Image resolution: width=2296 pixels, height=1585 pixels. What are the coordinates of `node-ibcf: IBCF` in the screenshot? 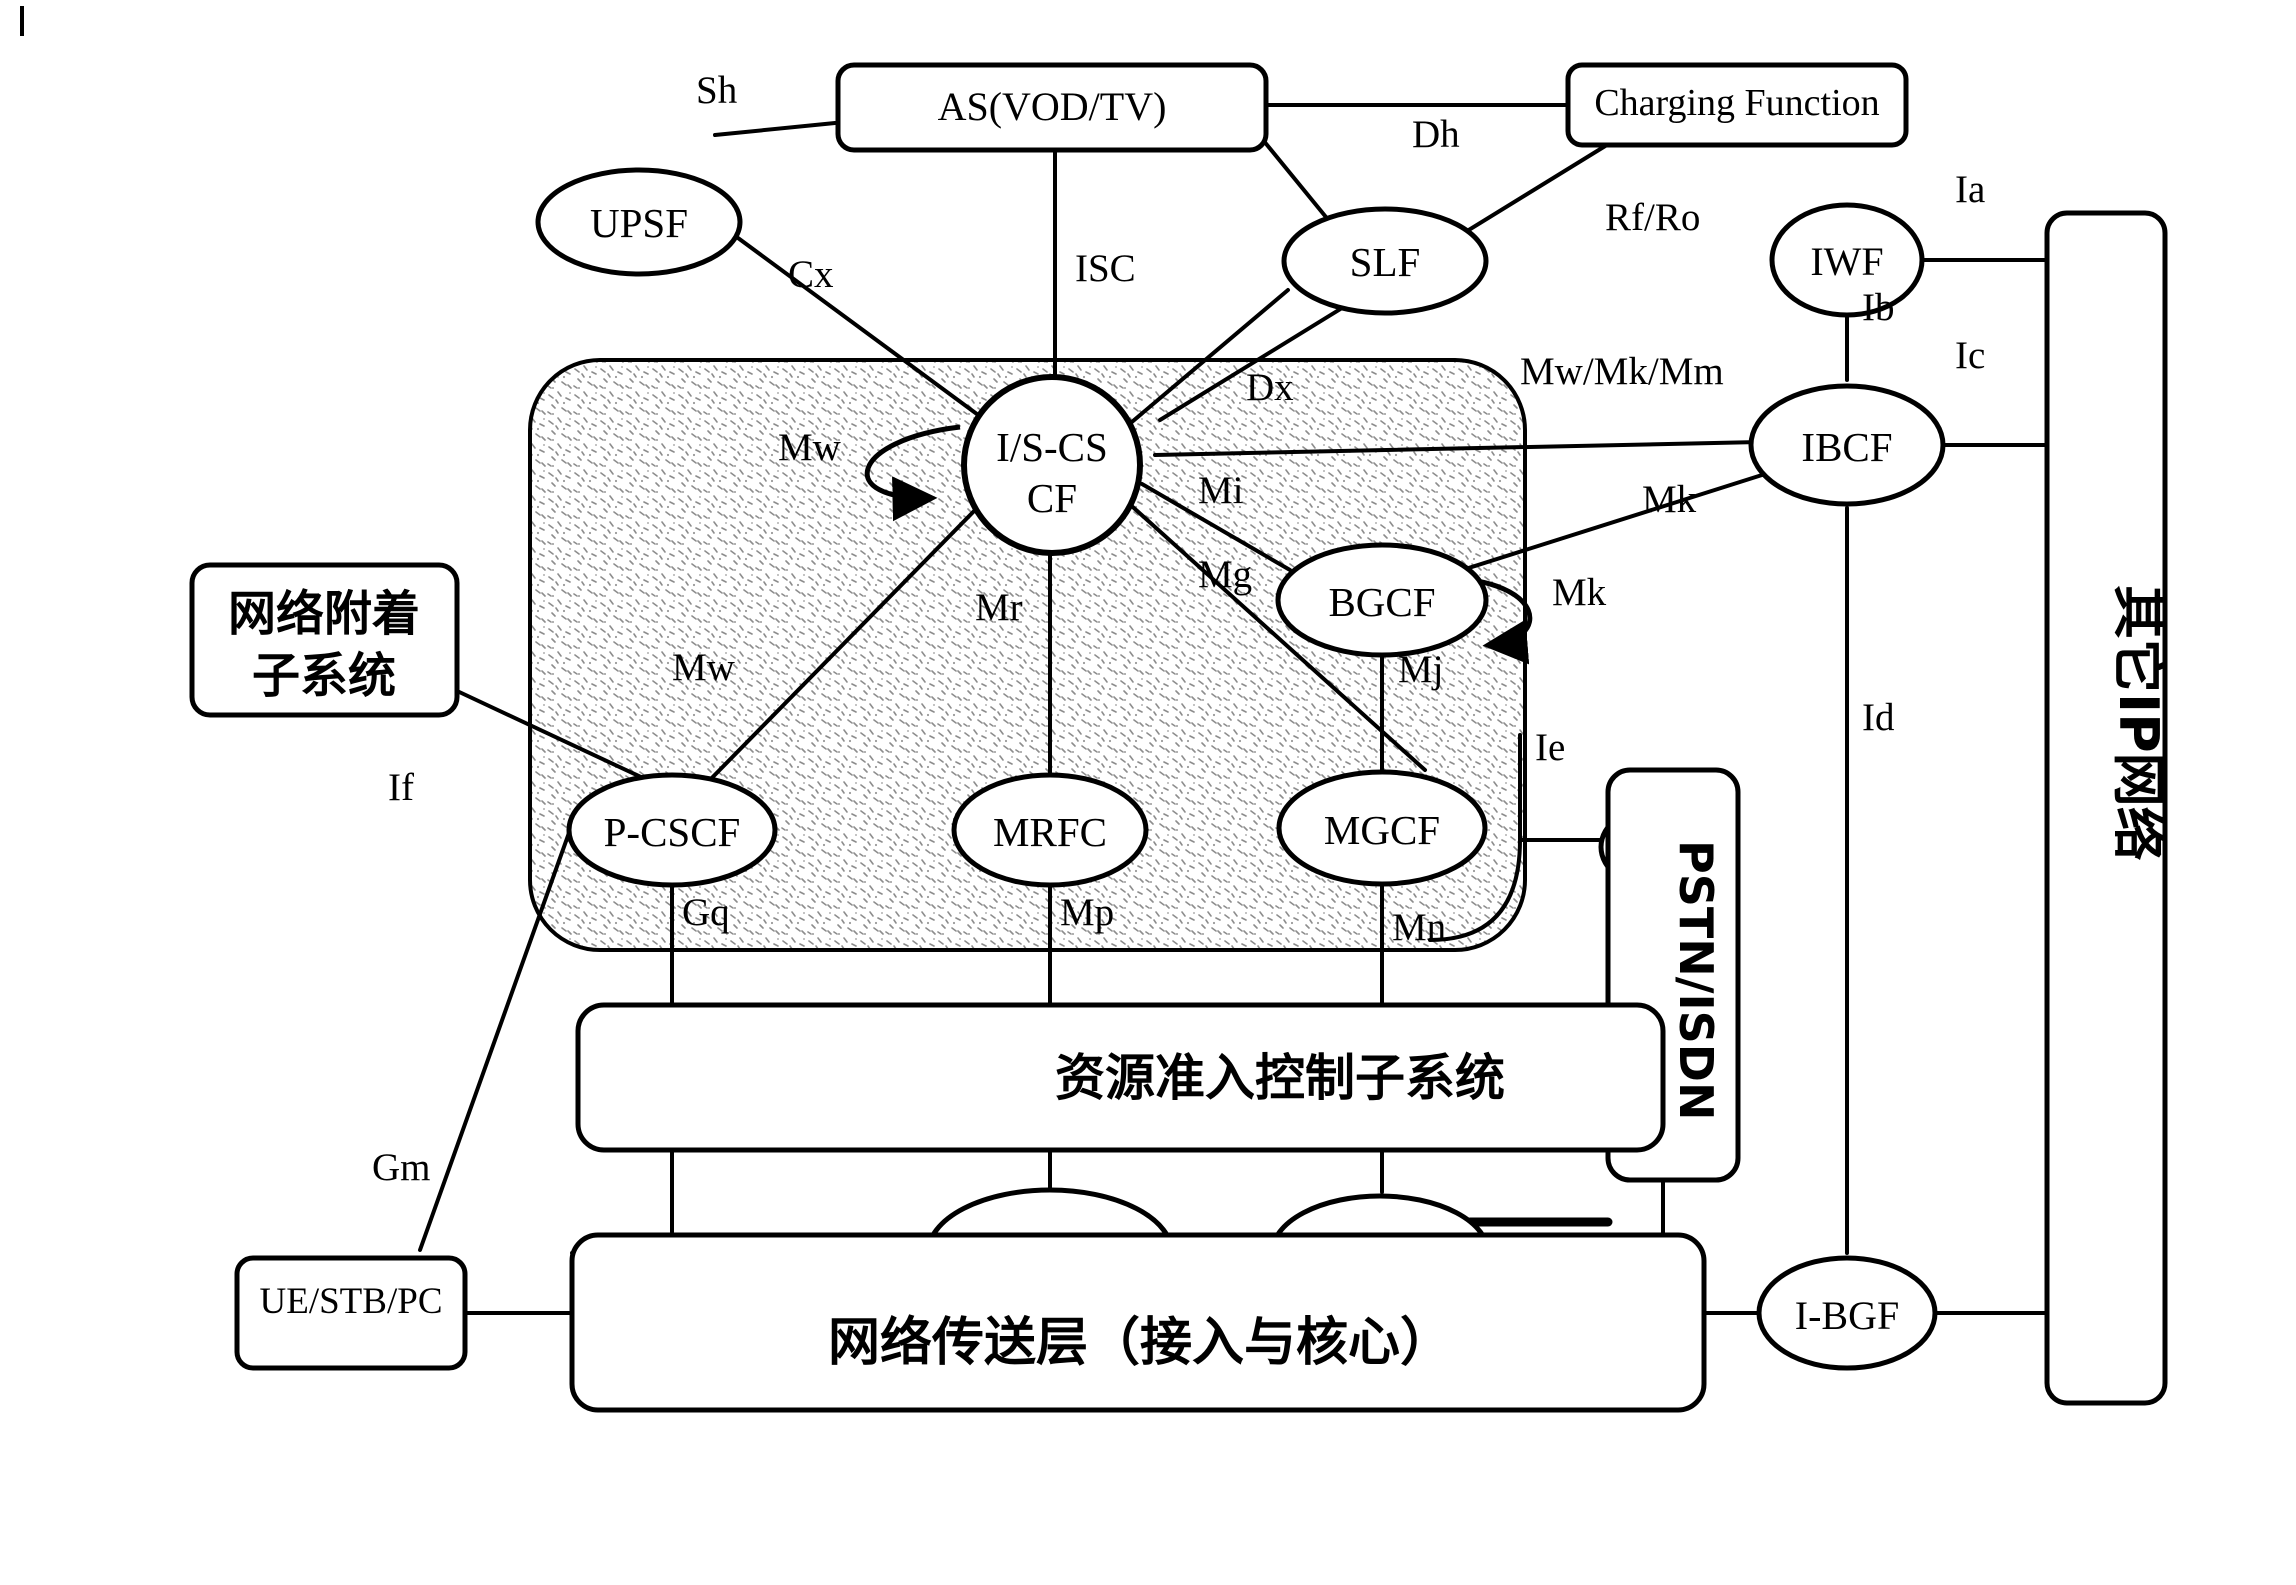 It's located at (1847, 445).